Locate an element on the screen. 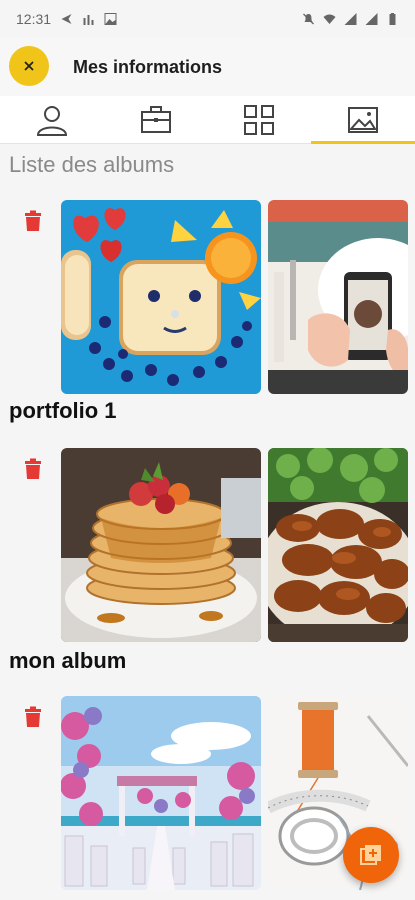  battery-icon is located at coordinates (392, 19).